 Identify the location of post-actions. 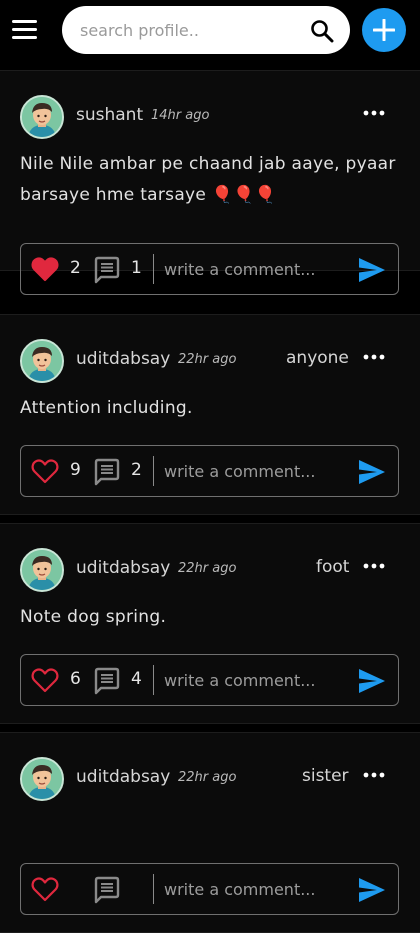
(209, 889).